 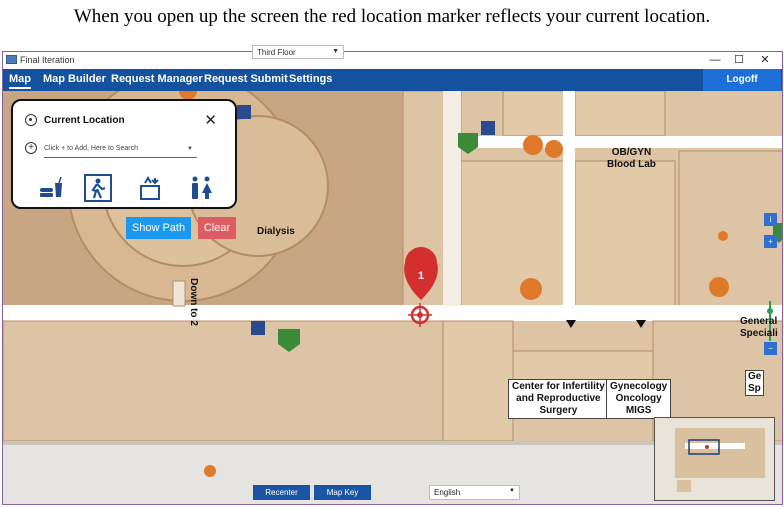 What do you see at coordinates (770, 241) in the screenshot?
I see `zoom-in-button: +` at bounding box center [770, 241].